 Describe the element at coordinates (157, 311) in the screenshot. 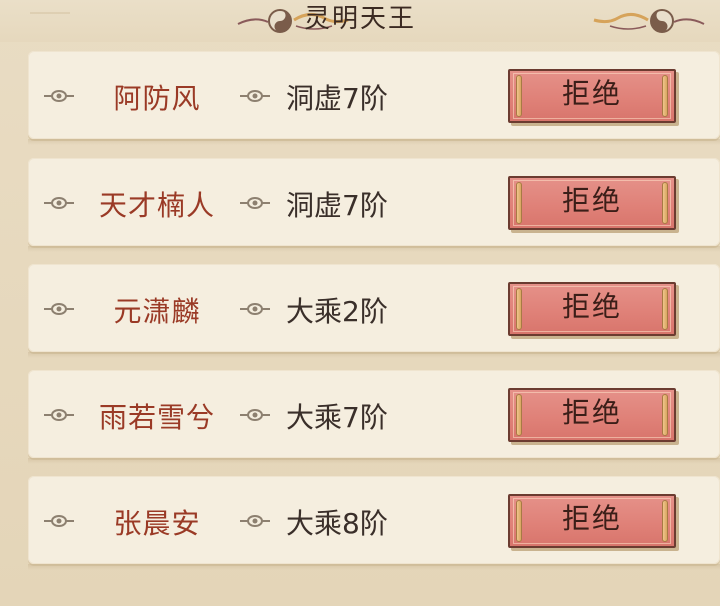

I see `player-name: 元潇麟` at that location.